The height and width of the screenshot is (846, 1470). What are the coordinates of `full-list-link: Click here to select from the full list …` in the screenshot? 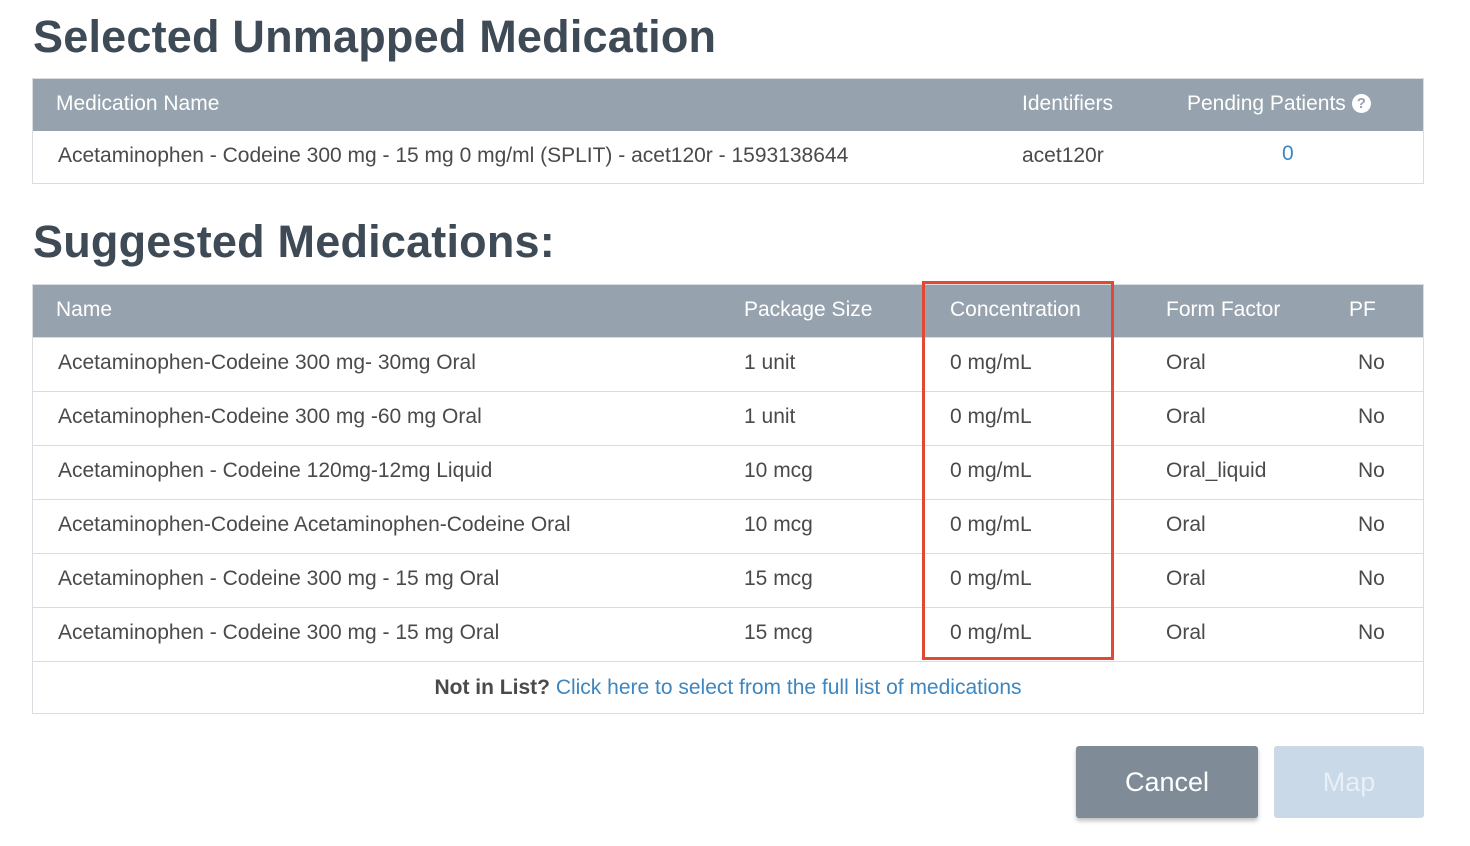 It's located at (789, 687).